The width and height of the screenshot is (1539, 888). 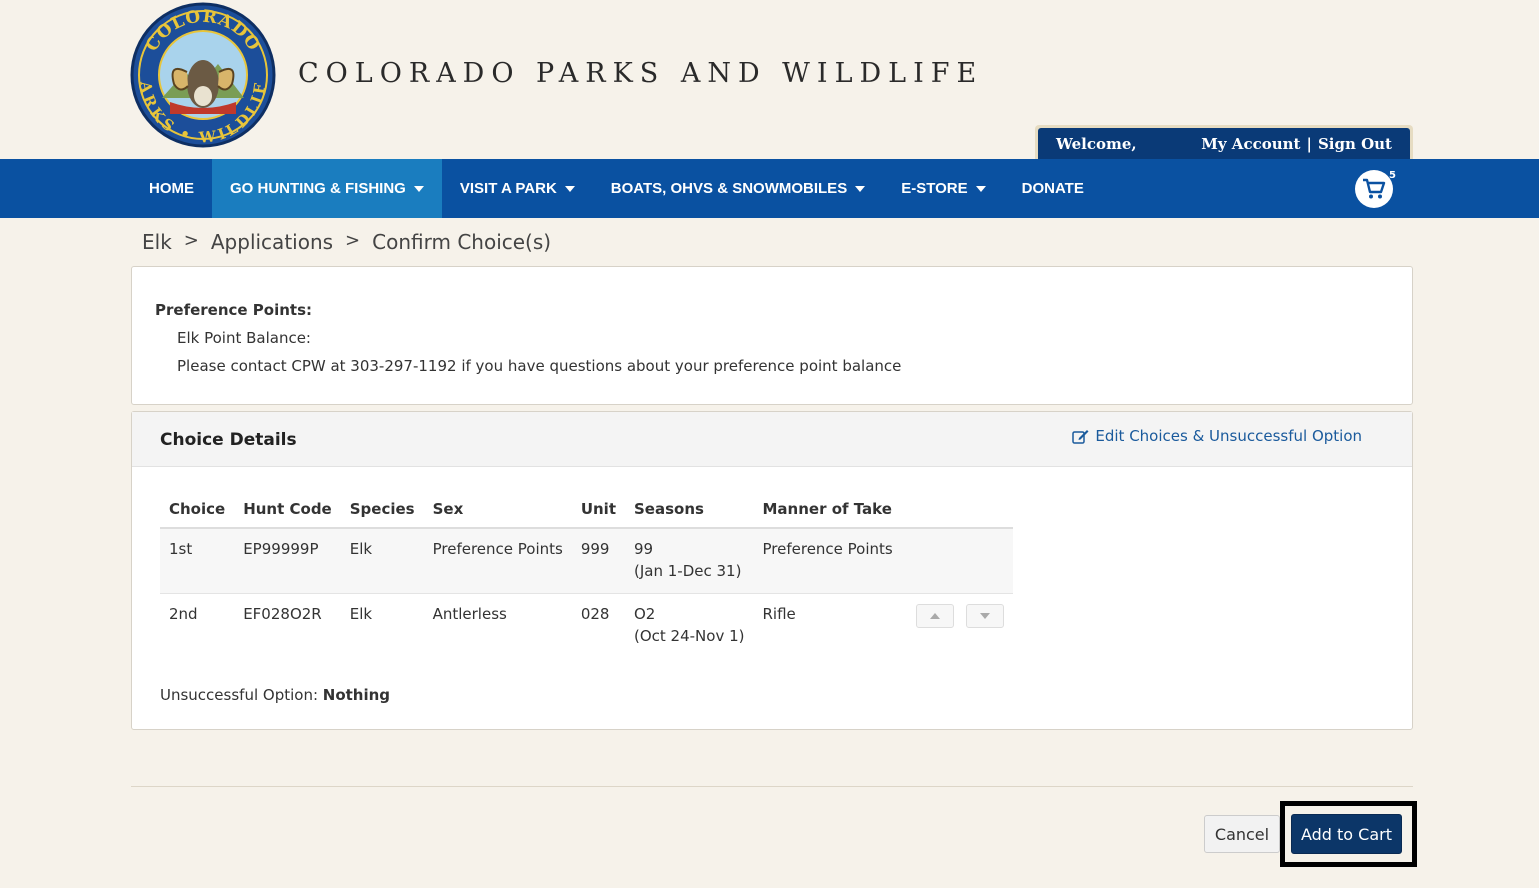 I want to click on arrow-down-icon, so click(x=984, y=615).